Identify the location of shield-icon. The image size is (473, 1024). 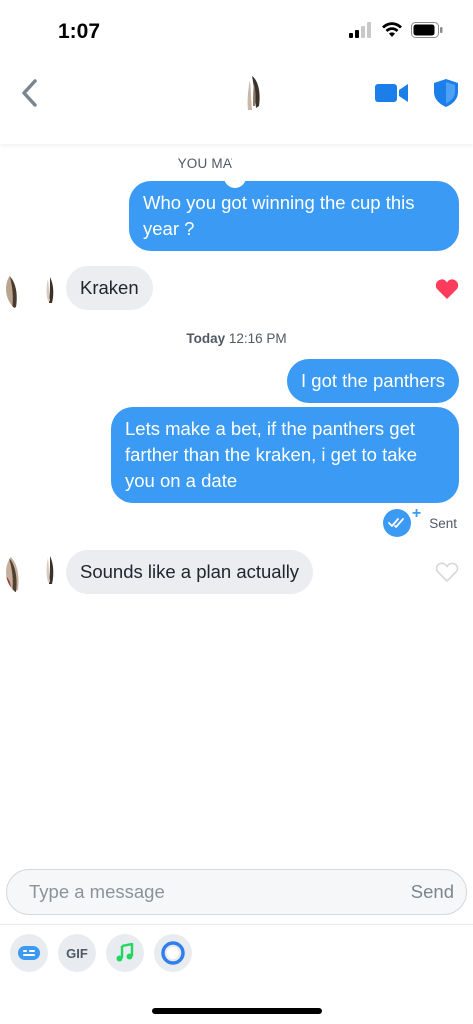
(446, 93).